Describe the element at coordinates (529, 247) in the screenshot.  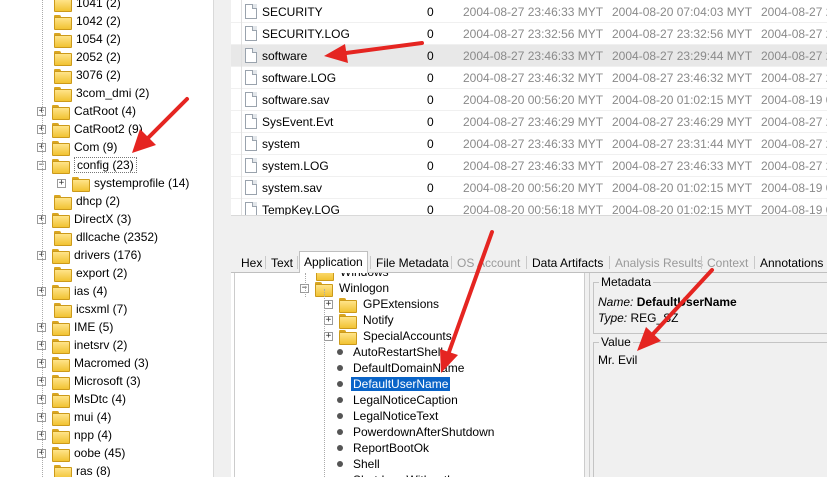
I see `pane-splitter` at that location.